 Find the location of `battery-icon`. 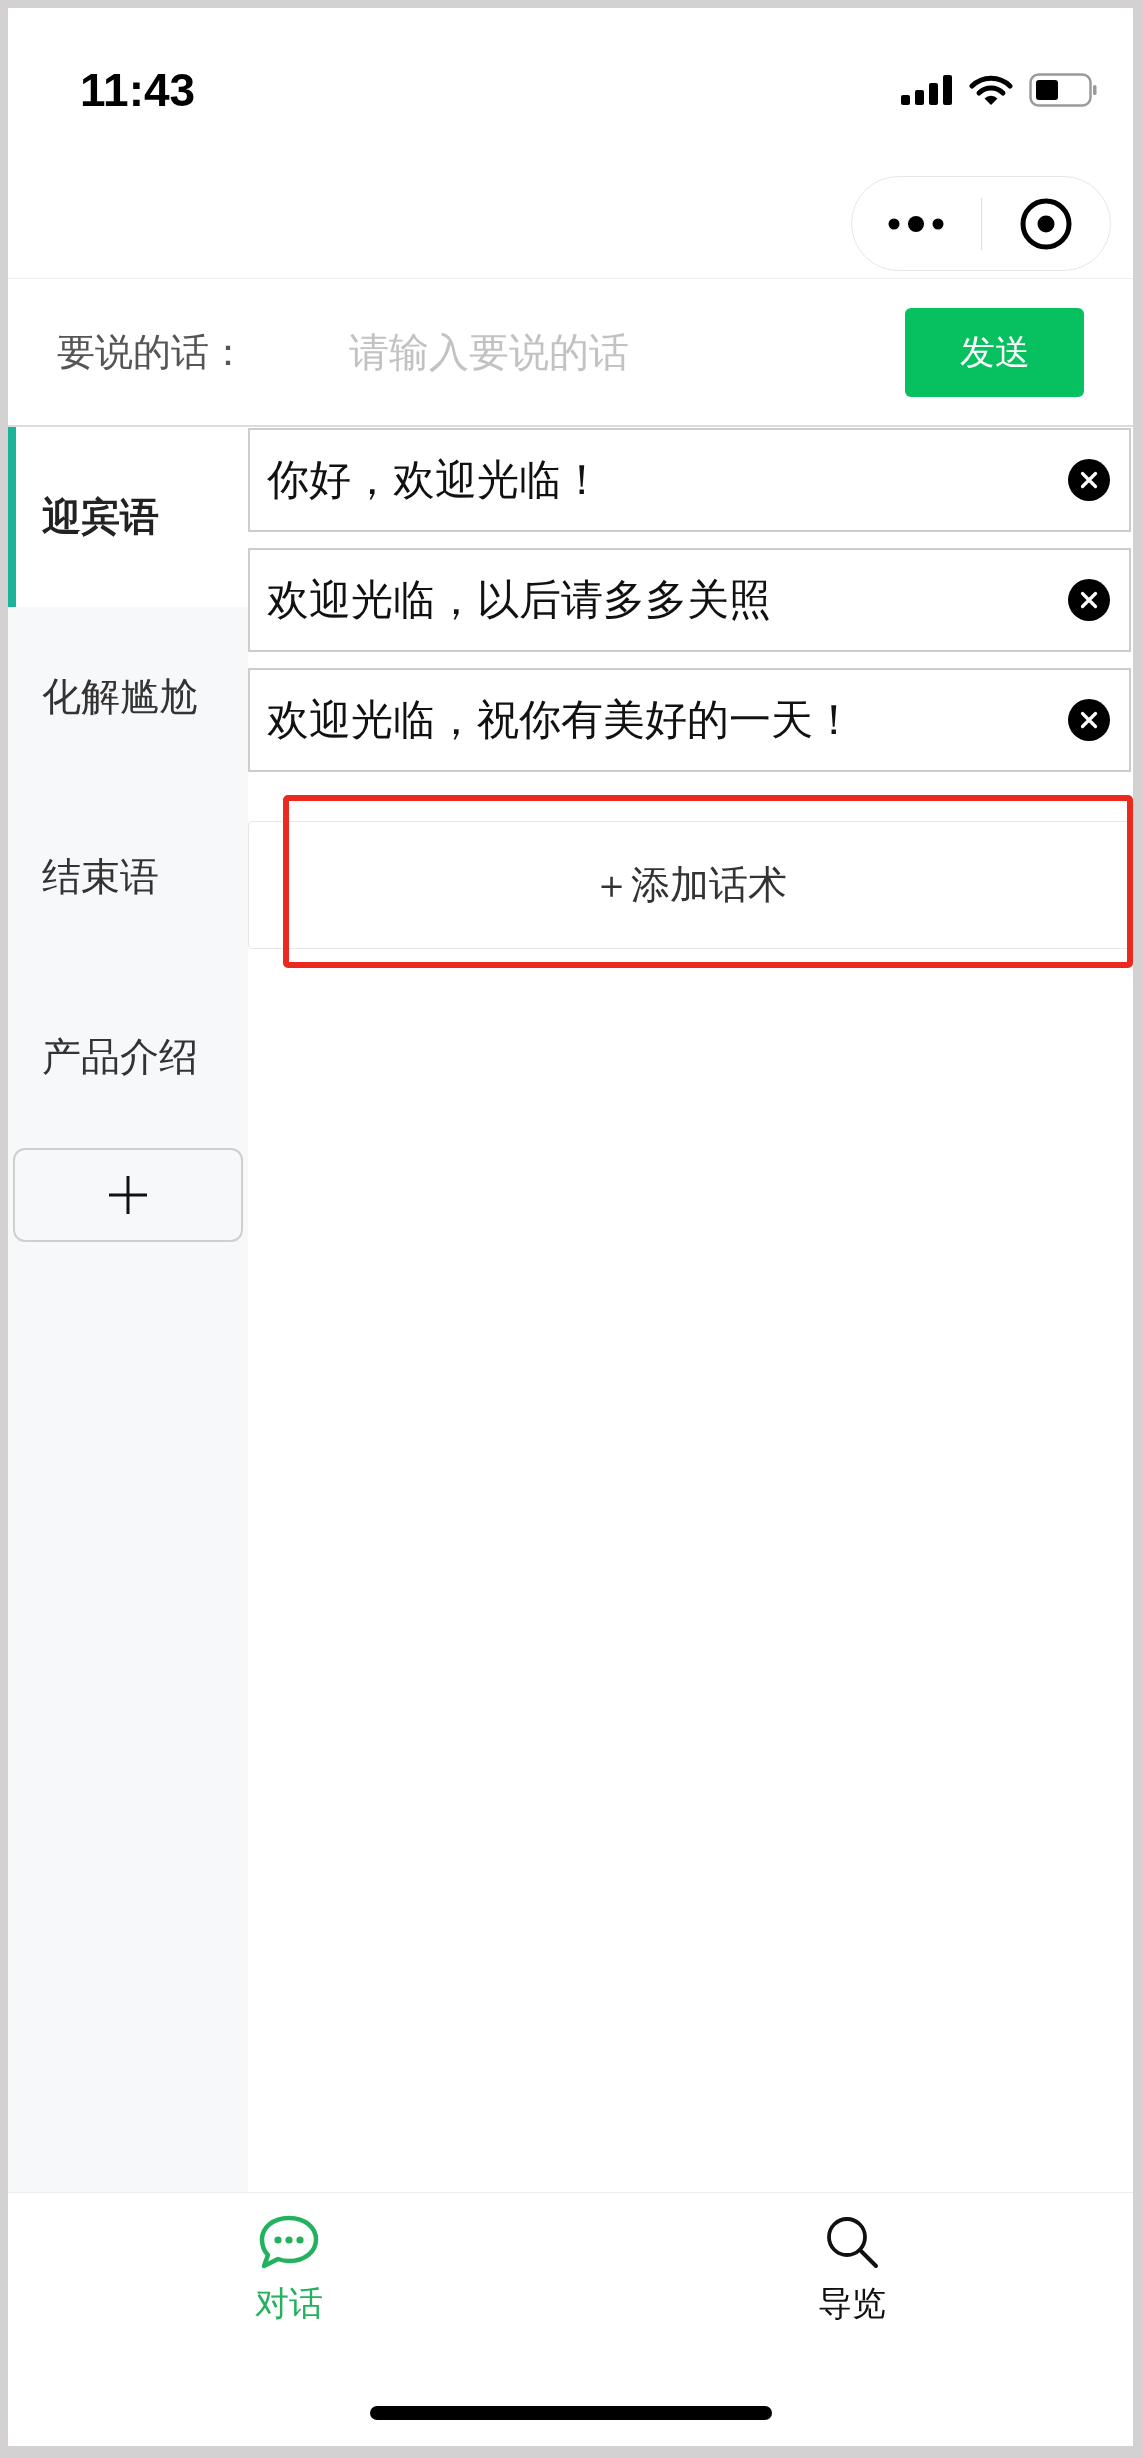

battery-icon is located at coordinates (1063, 90).